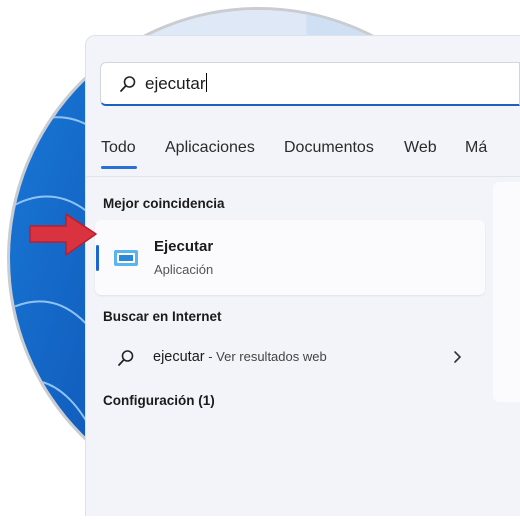 The height and width of the screenshot is (520, 520). I want to click on pointer-arrow-icon, so click(63, 234).